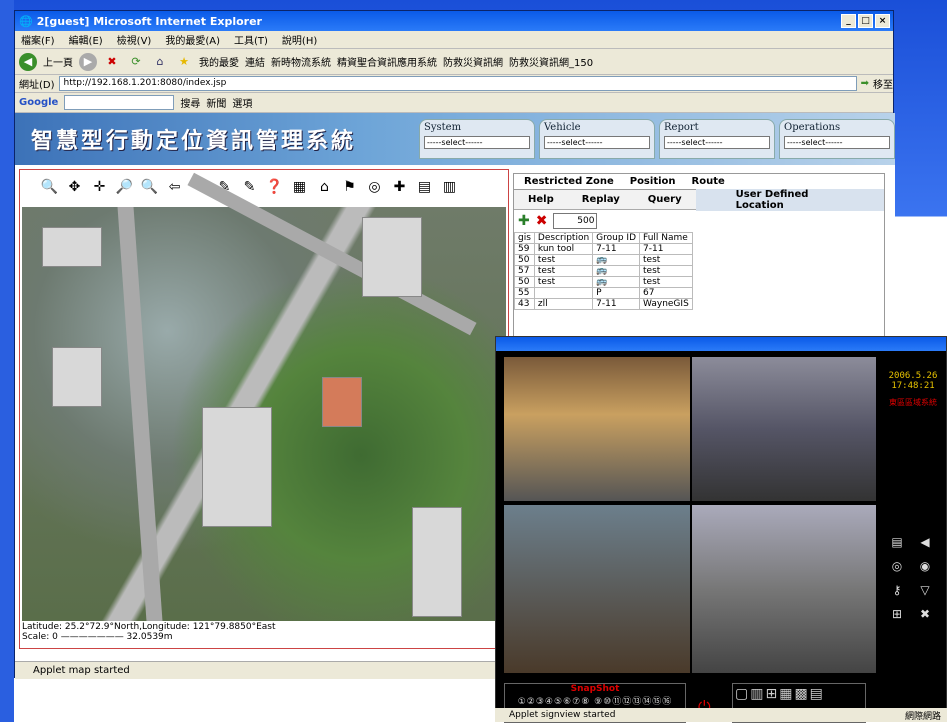  What do you see at coordinates (251, 39) in the screenshot?
I see `menu-tools: 工具(T)` at bounding box center [251, 39].